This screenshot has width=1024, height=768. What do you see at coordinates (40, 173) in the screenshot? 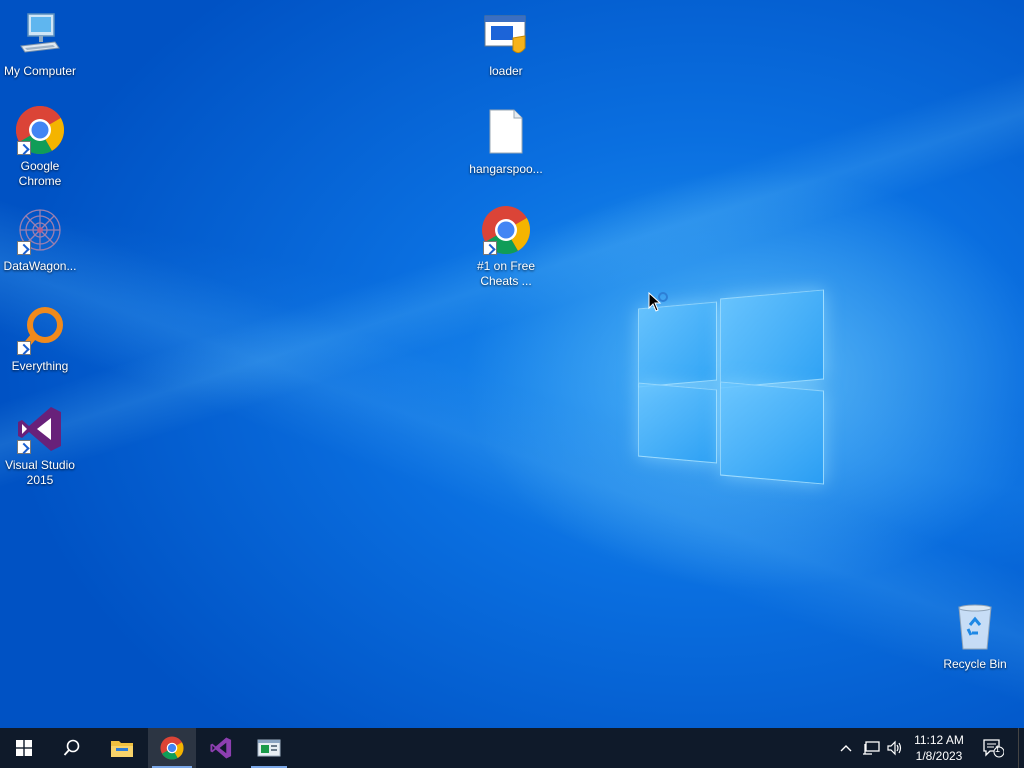
I see `desktop-icon-label: Google Chrome` at bounding box center [40, 173].